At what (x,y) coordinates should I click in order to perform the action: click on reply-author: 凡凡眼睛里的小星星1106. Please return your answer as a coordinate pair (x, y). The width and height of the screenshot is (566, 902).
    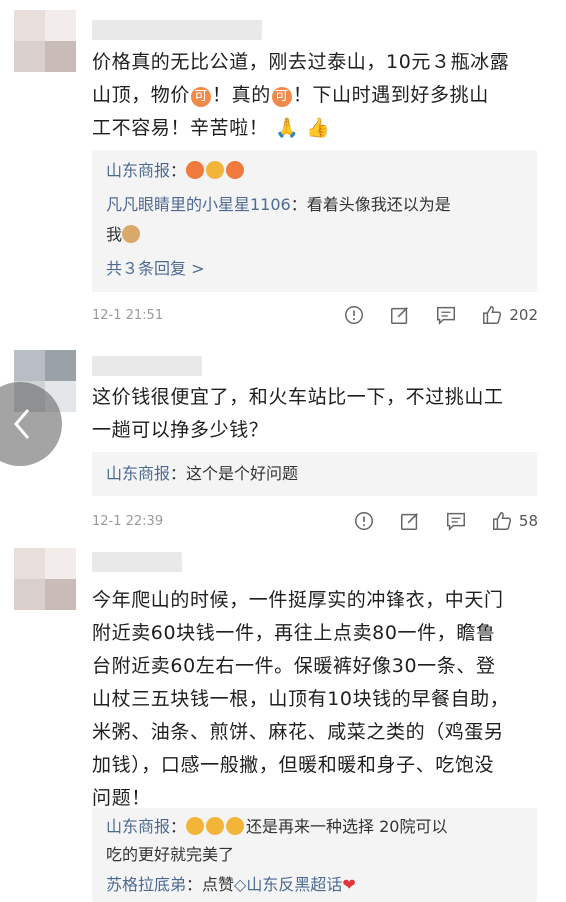
    Looking at the image, I should click on (198, 204).